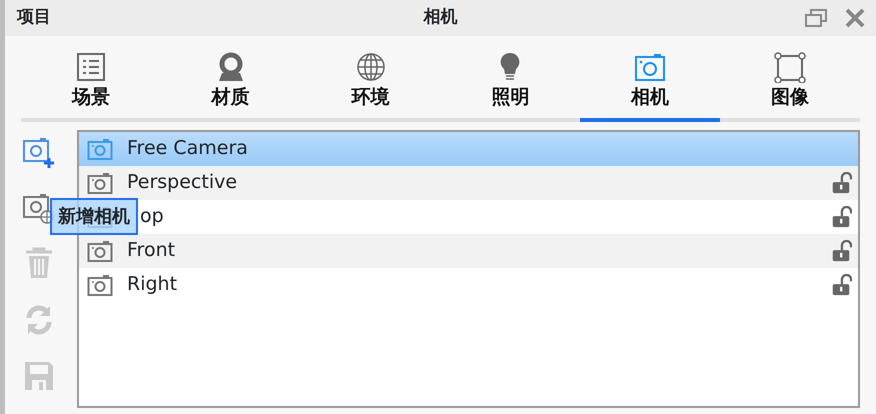 The image size is (876, 414). I want to click on tab: 照明, so click(510, 86).